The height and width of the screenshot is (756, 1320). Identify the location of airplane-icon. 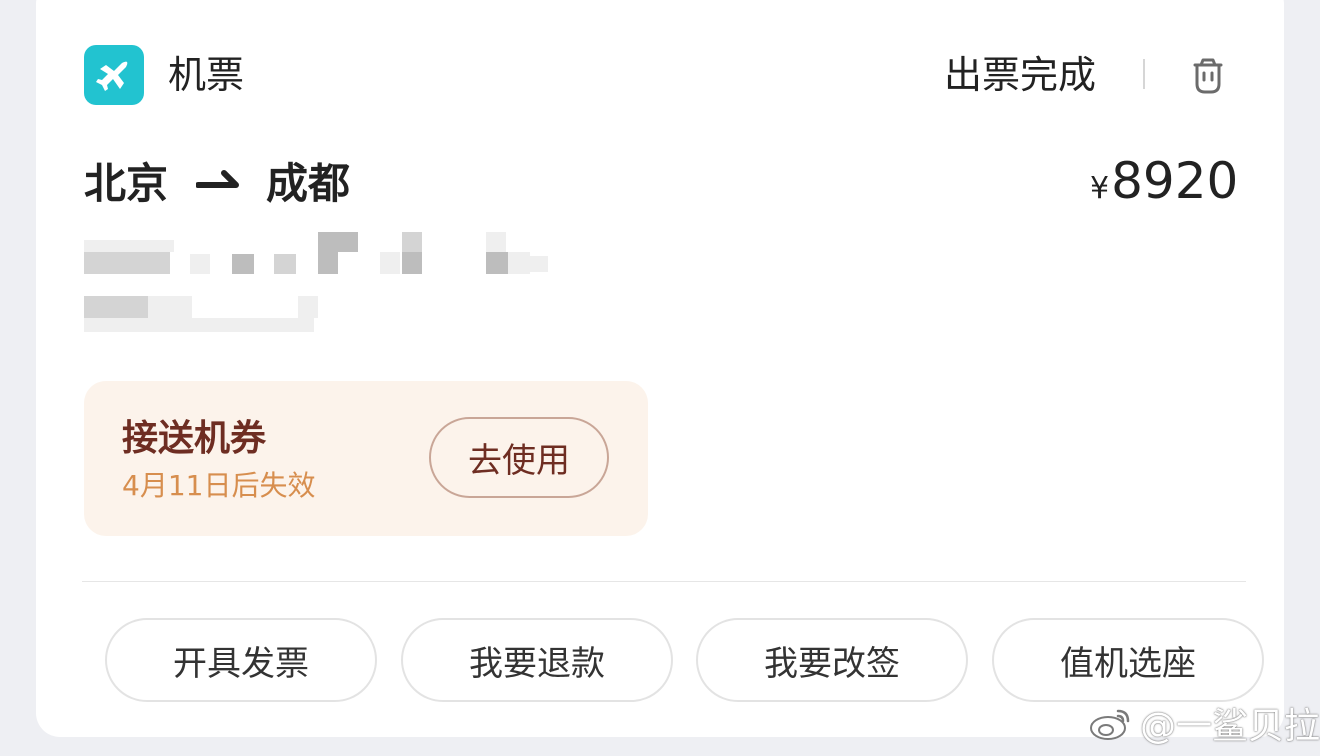
(114, 75).